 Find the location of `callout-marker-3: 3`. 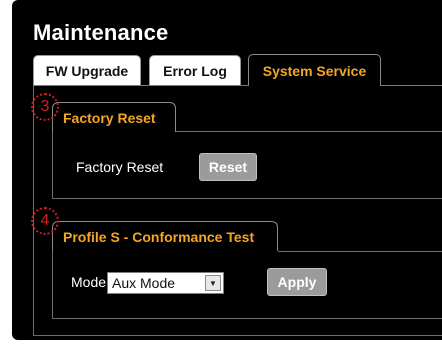

callout-marker-3: 3 is located at coordinates (45, 107).